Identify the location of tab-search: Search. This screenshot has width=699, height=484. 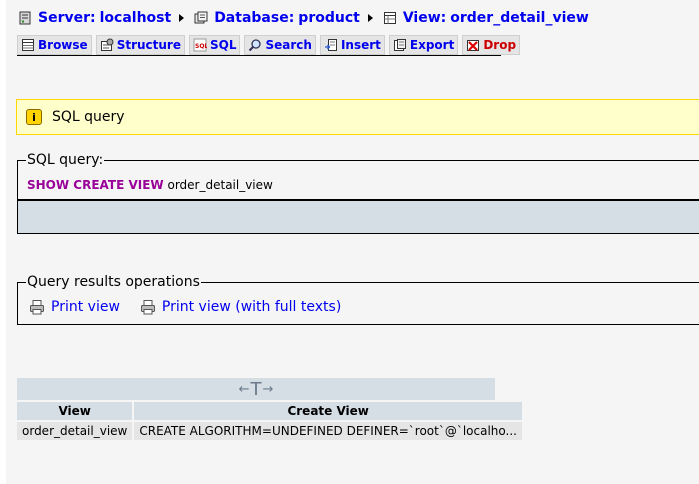
(280, 45).